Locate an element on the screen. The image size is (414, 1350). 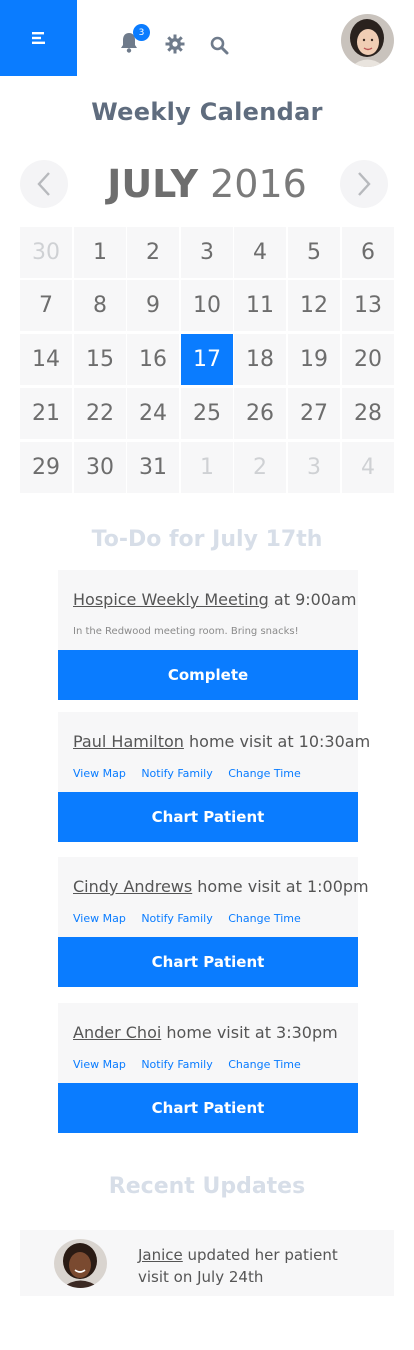
settings-button is located at coordinates (176, 45).